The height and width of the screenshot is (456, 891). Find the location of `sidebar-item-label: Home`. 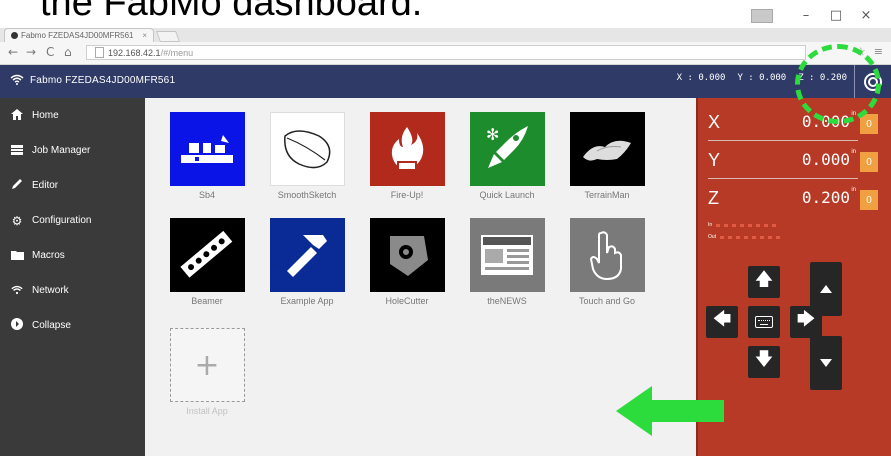

sidebar-item-label: Home is located at coordinates (45, 115).